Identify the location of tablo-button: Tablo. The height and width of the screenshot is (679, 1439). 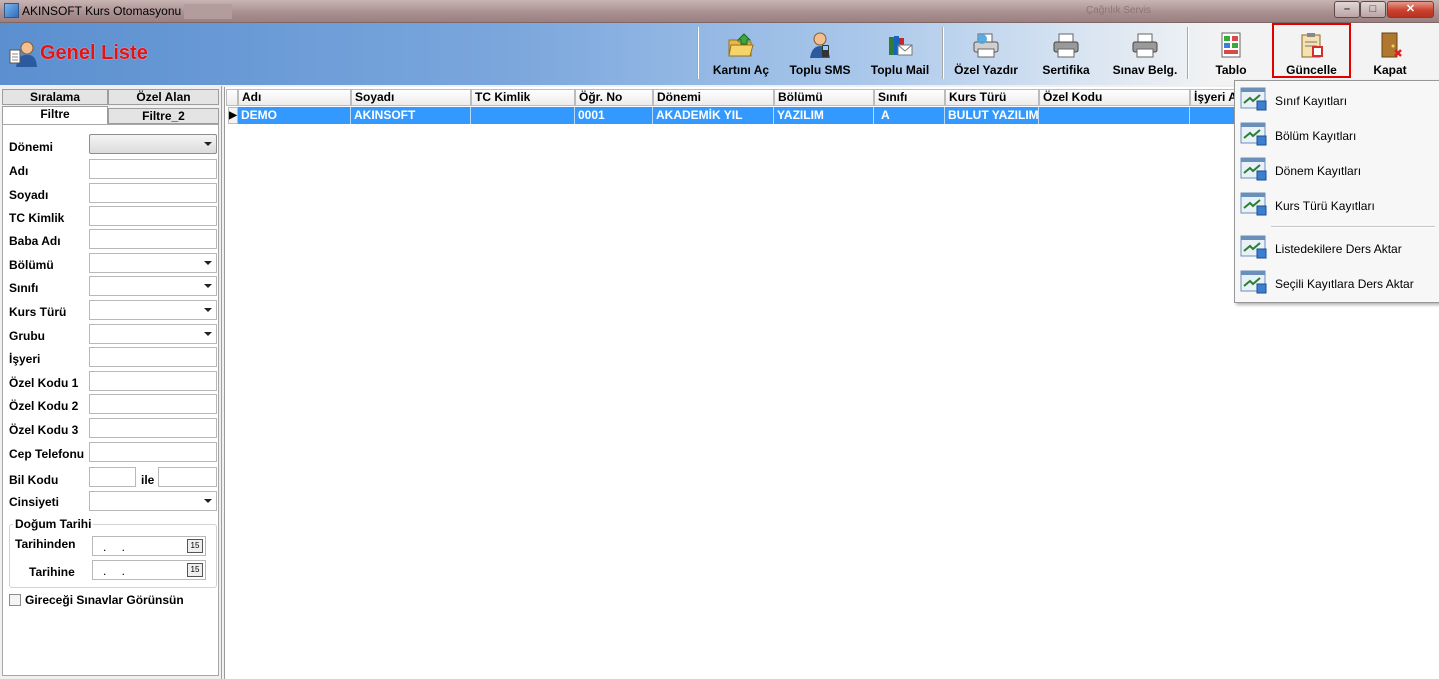
(1231, 52).